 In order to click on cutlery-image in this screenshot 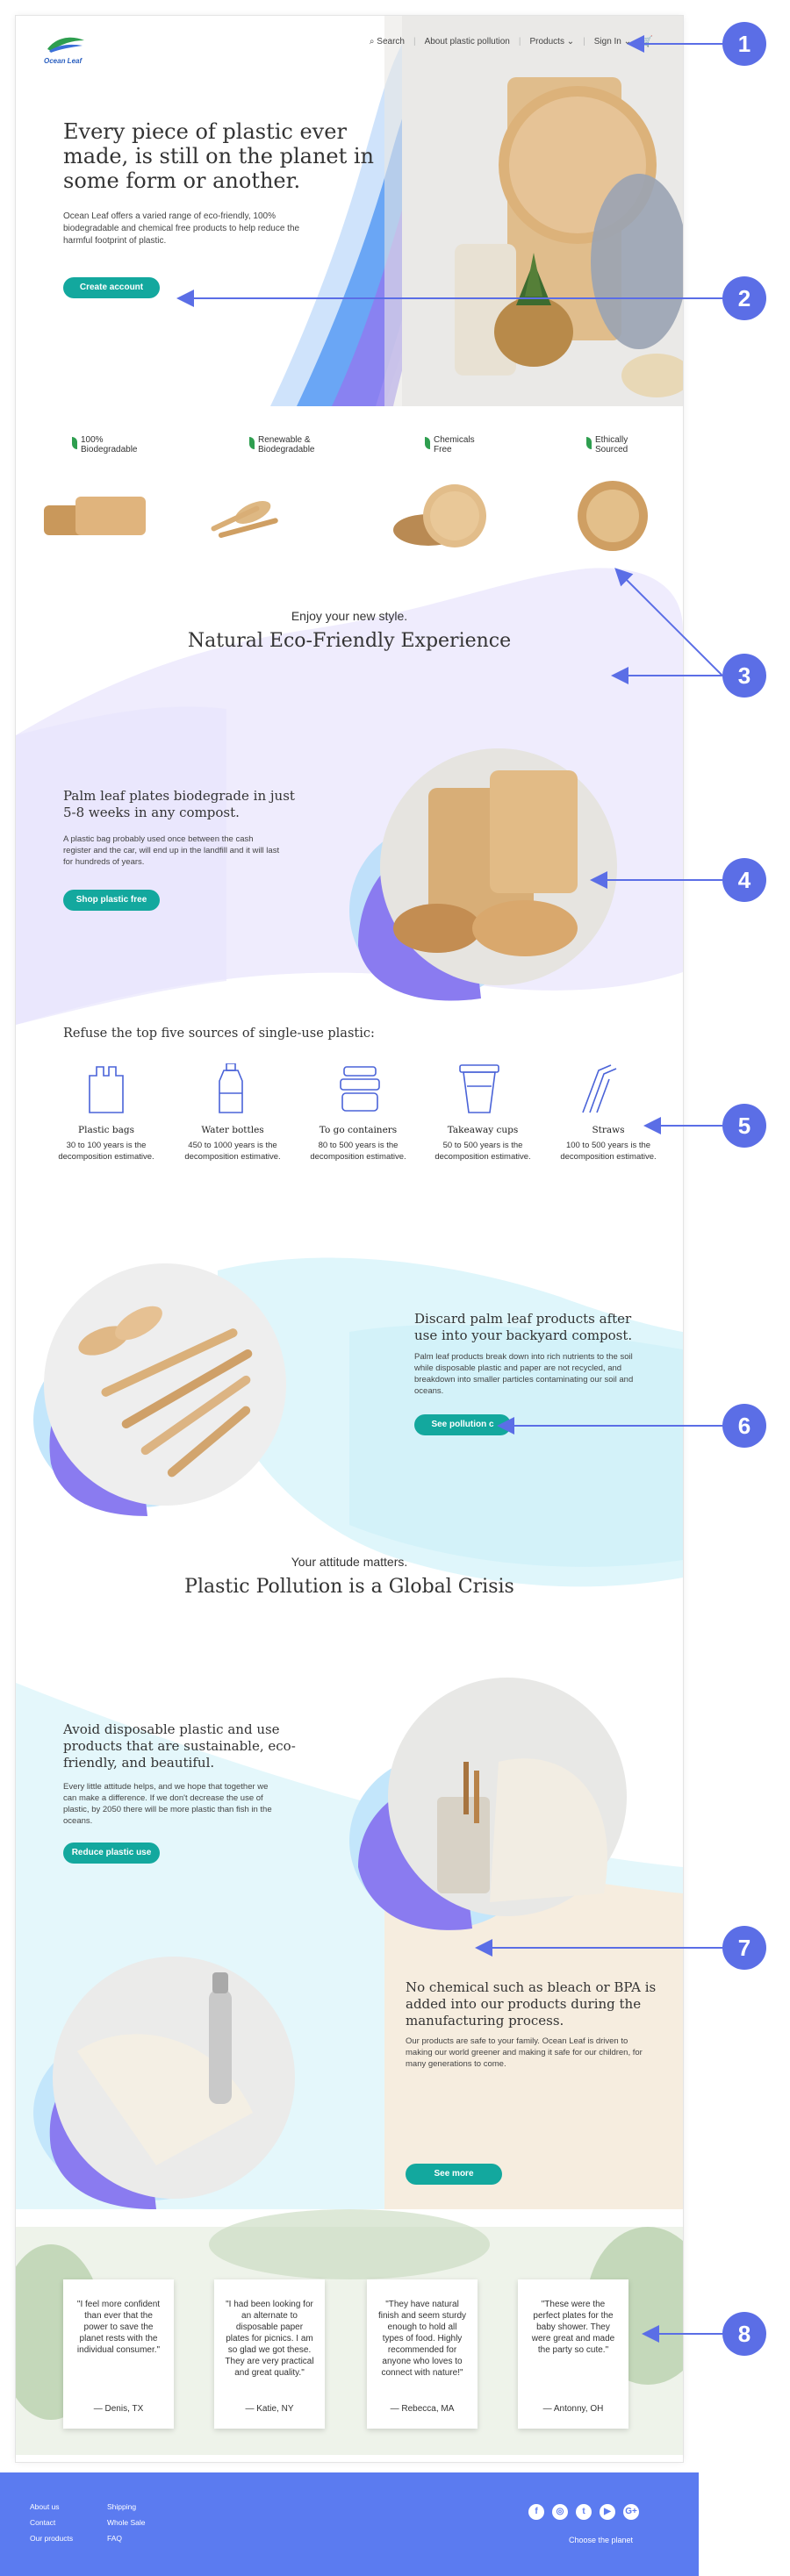, I will do `click(159, 1389)`.